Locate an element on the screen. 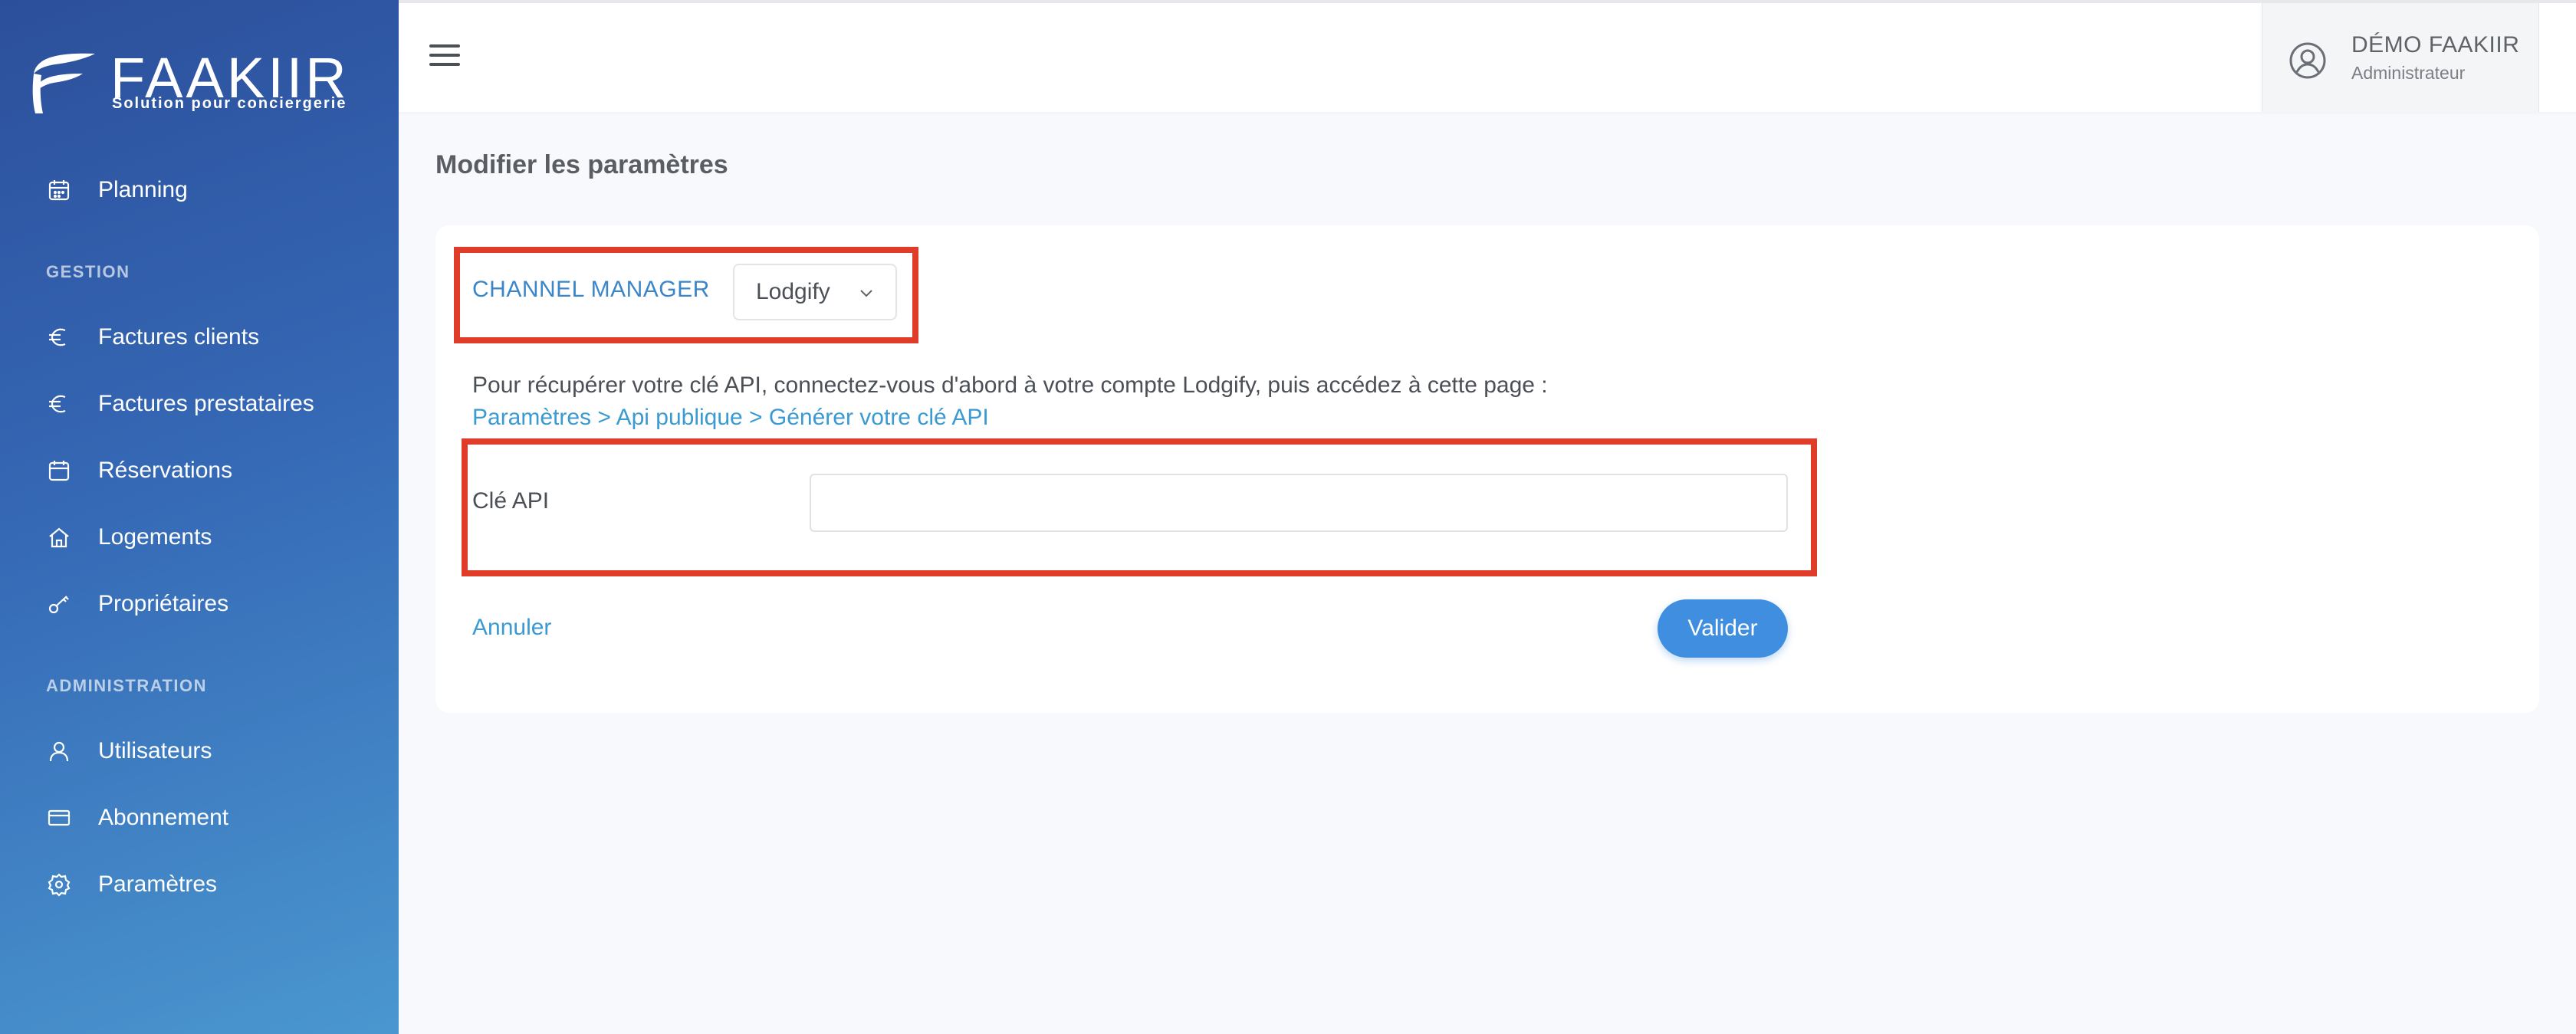 Image resolution: width=2576 pixels, height=1034 pixels. sidebar-item-abonnement: Abonnement is located at coordinates (137, 818).